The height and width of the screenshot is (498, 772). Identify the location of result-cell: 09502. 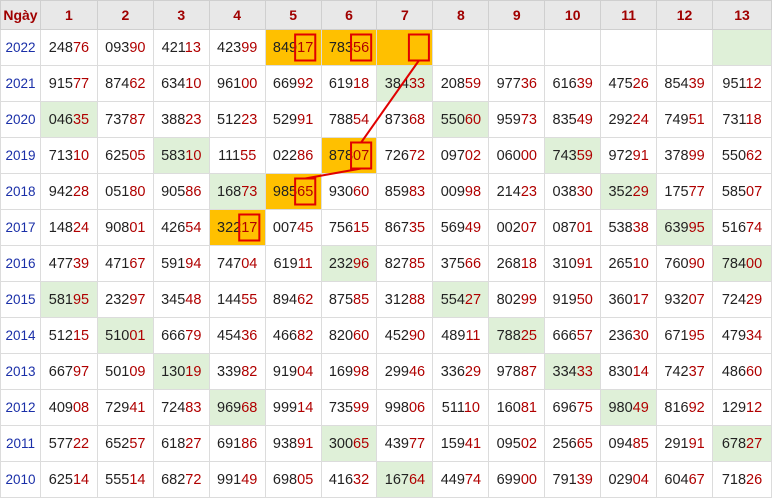
(517, 443).